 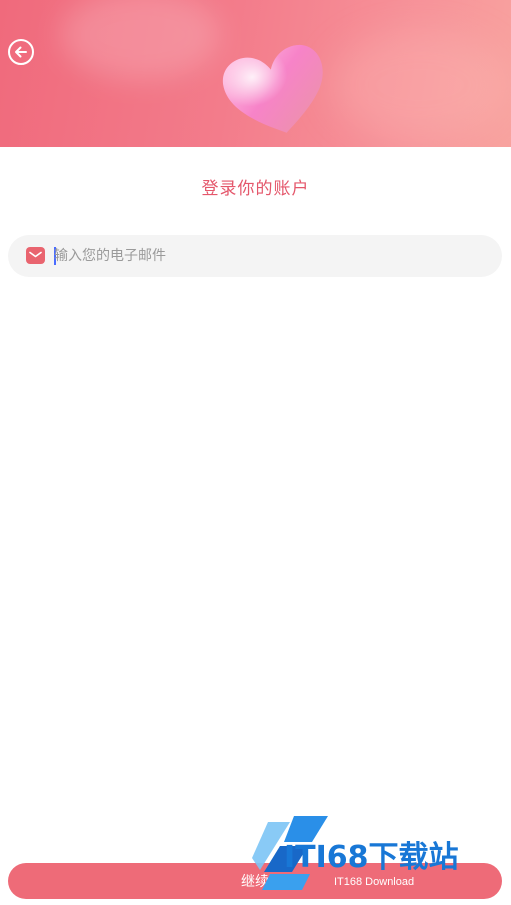 I want to click on email-field, so click(x=255, y=256).